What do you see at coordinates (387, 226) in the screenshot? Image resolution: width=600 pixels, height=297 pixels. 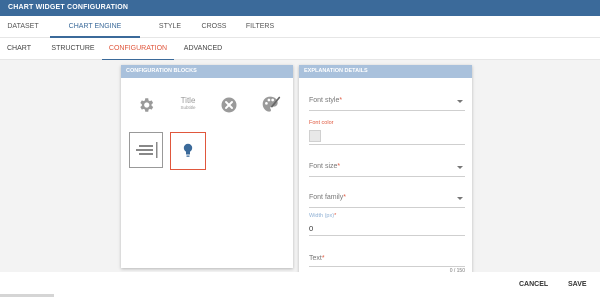 I see `width-field: Width (px)* 0` at bounding box center [387, 226].